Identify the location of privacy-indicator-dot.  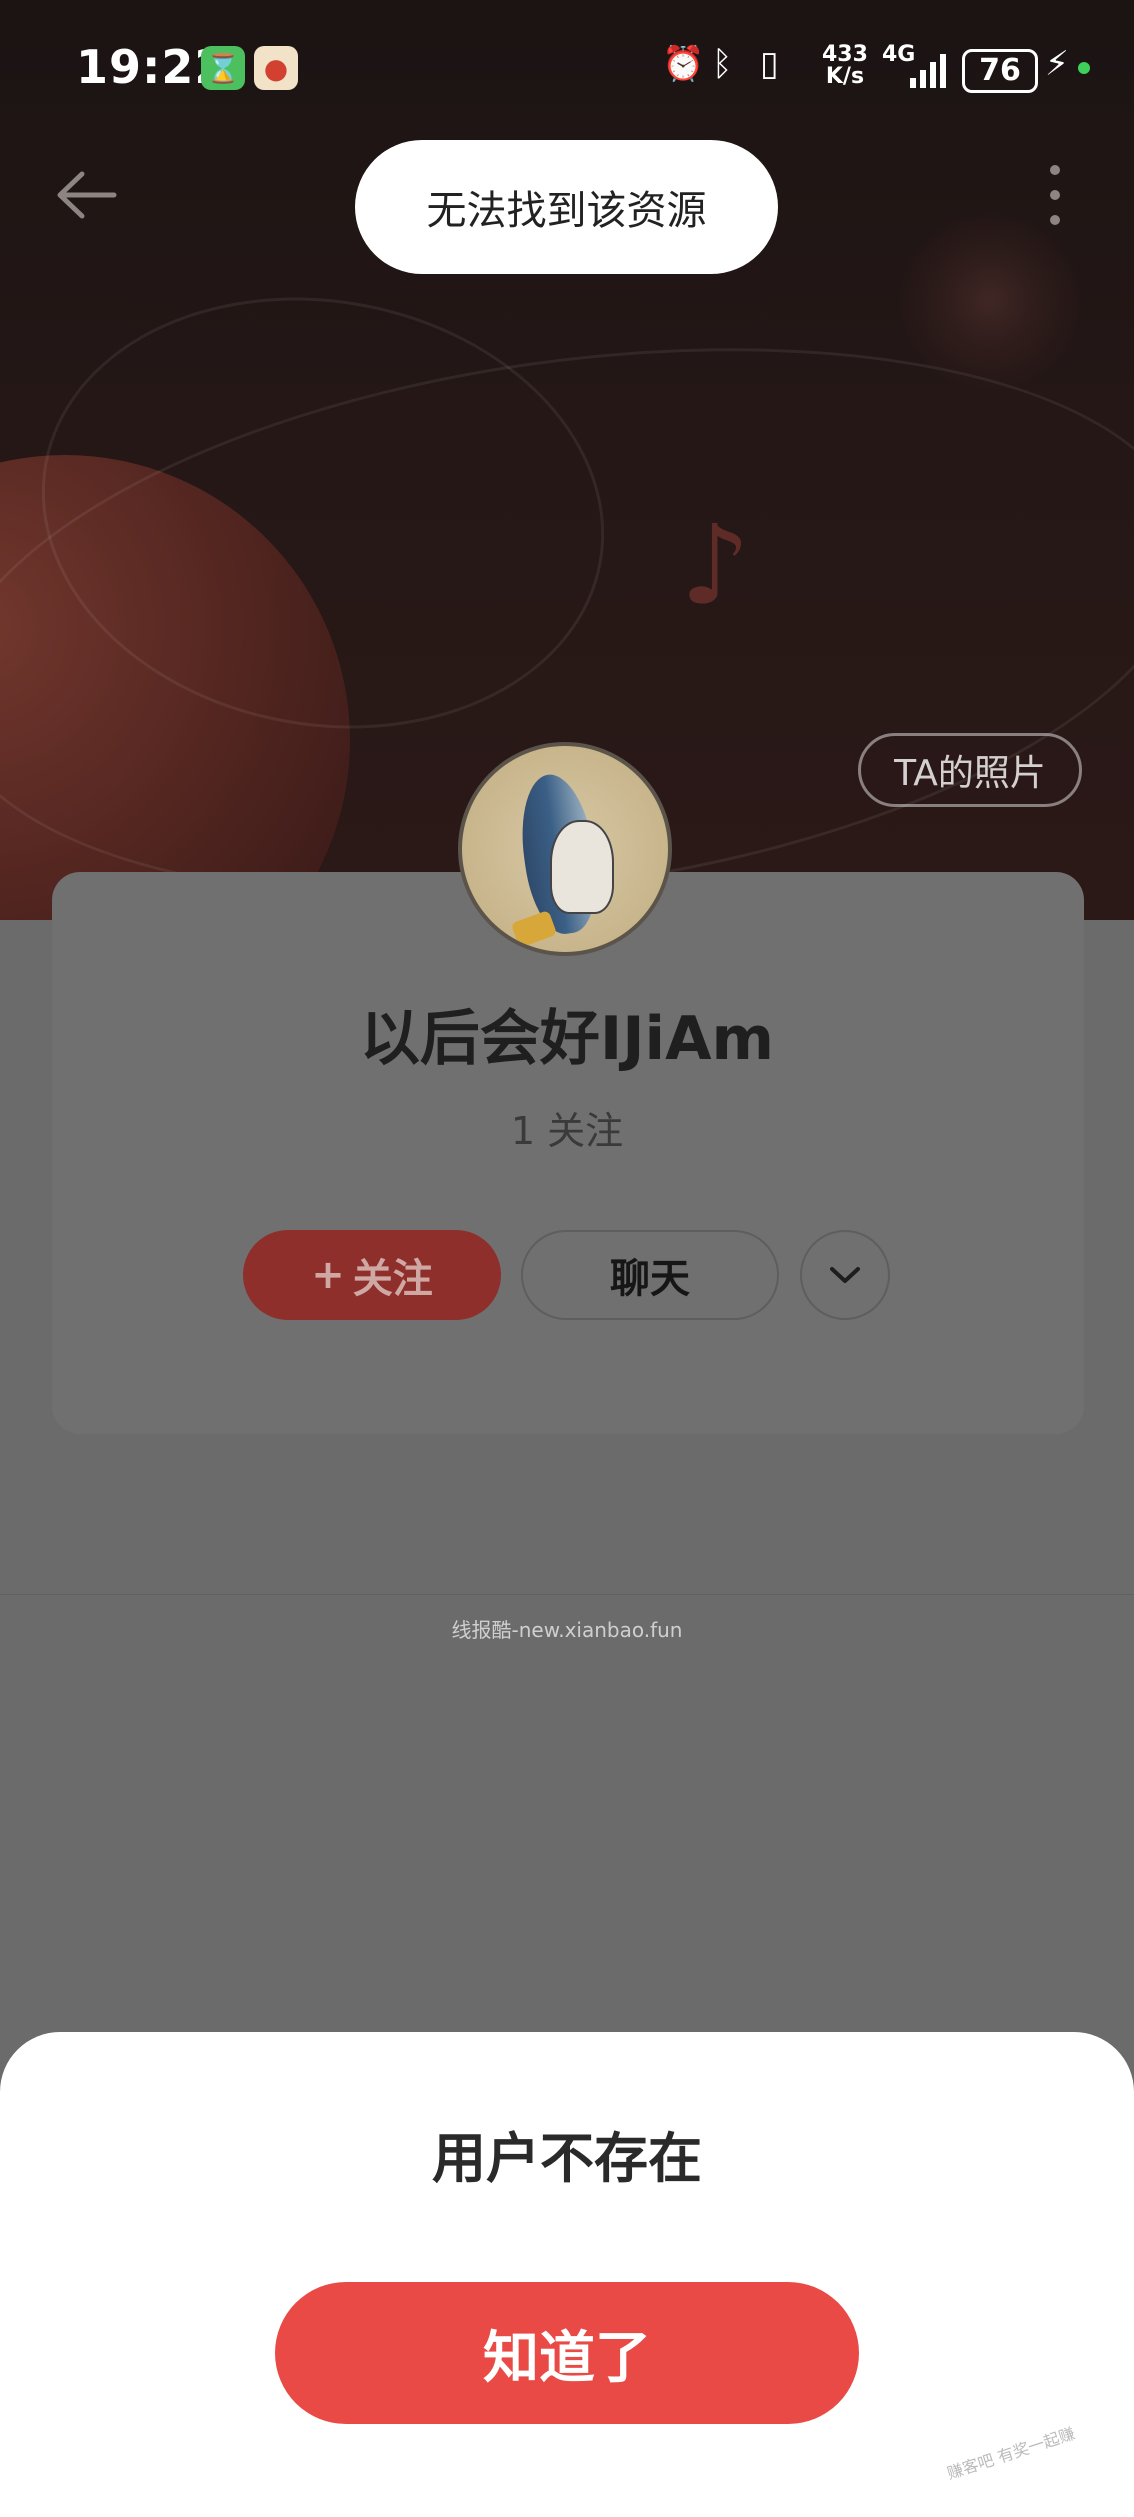
(1084, 68).